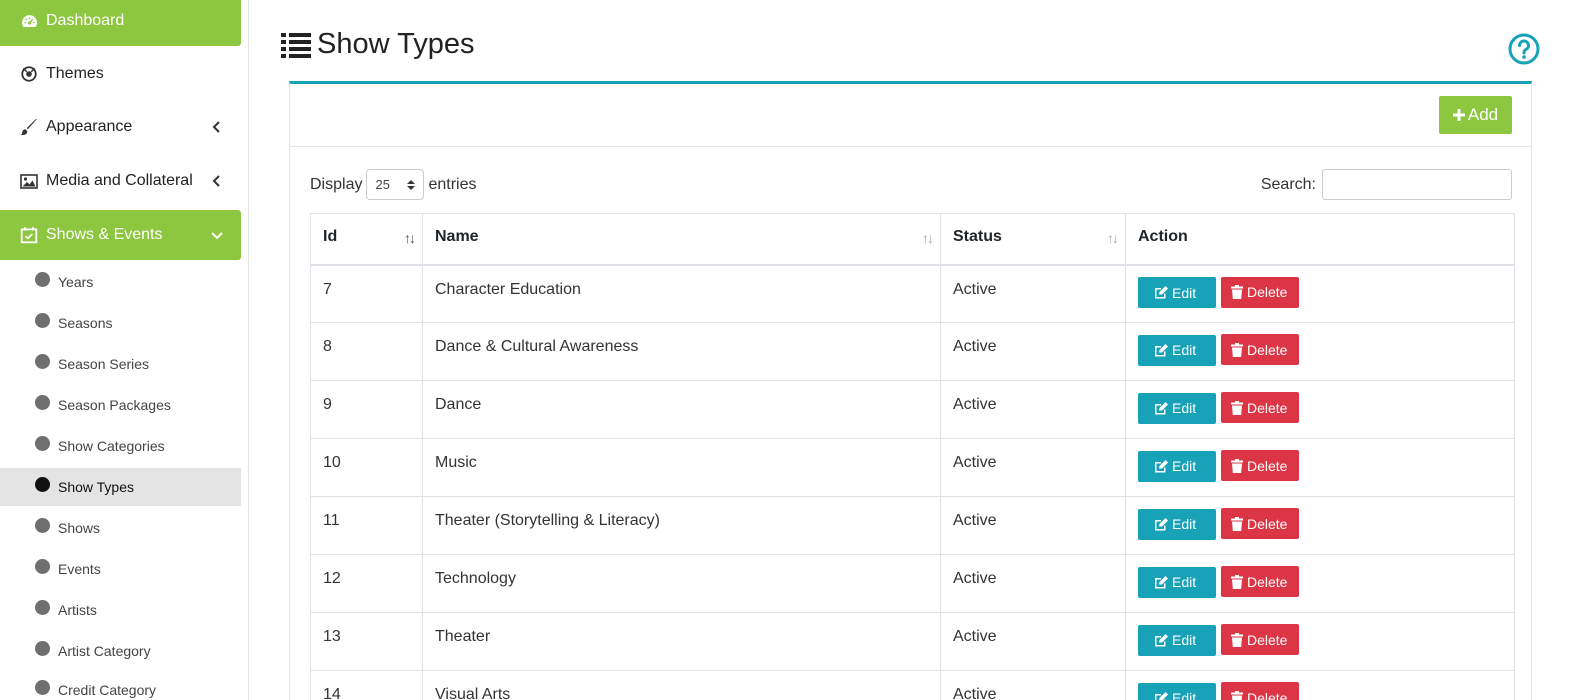 Image resolution: width=1579 pixels, height=700 pixels. What do you see at coordinates (411, 184) in the screenshot?
I see `select-arrows-icon` at bounding box center [411, 184].